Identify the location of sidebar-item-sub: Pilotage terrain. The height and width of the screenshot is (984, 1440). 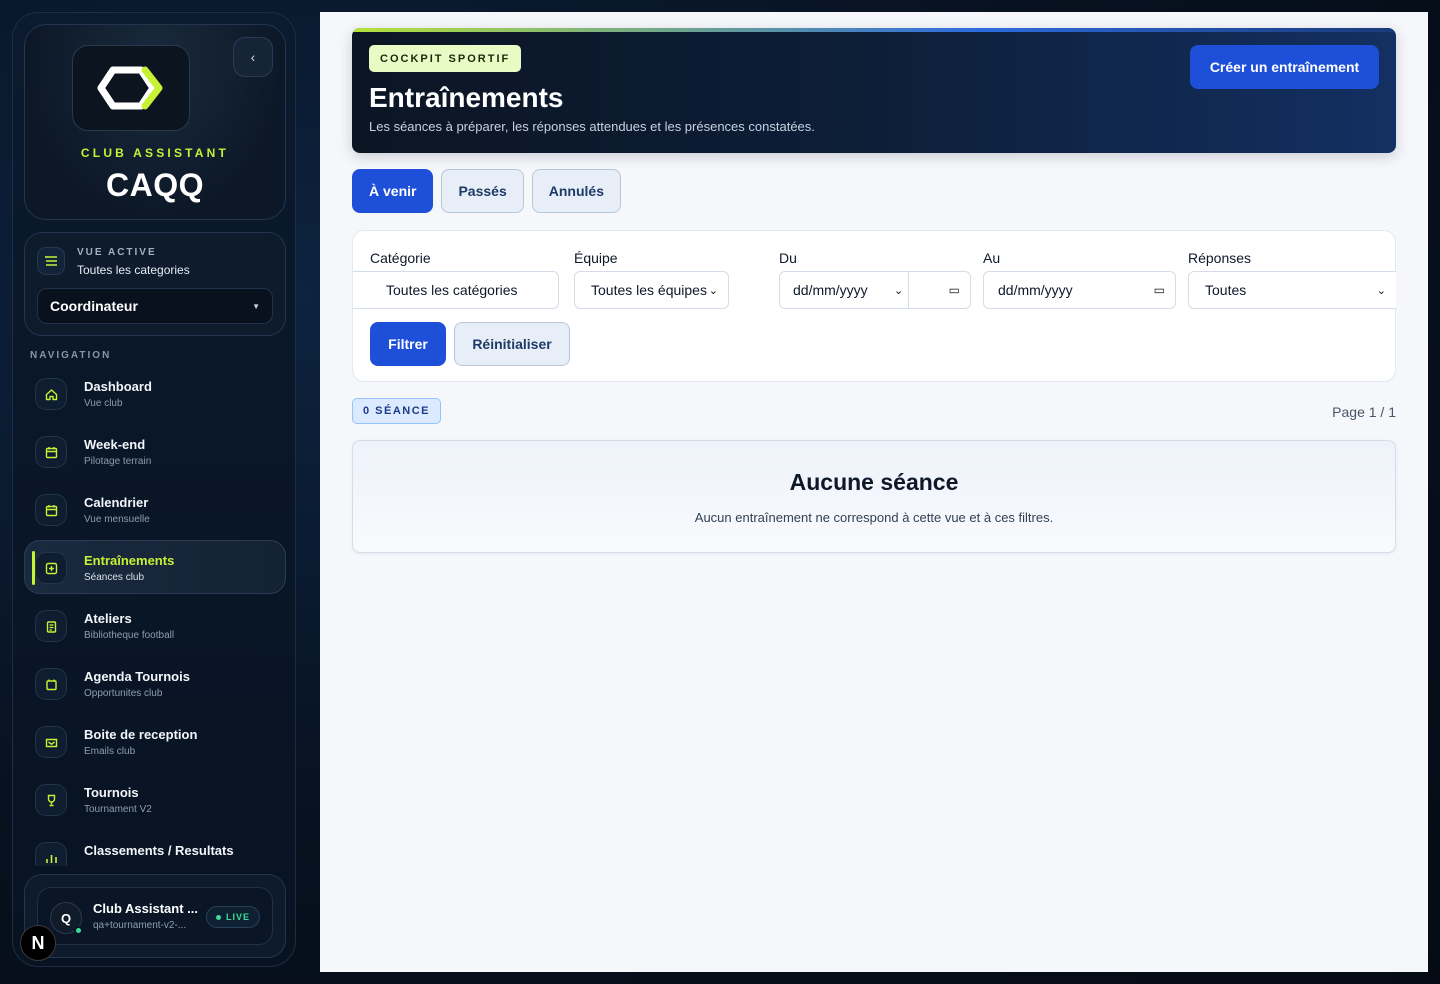
(118, 461).